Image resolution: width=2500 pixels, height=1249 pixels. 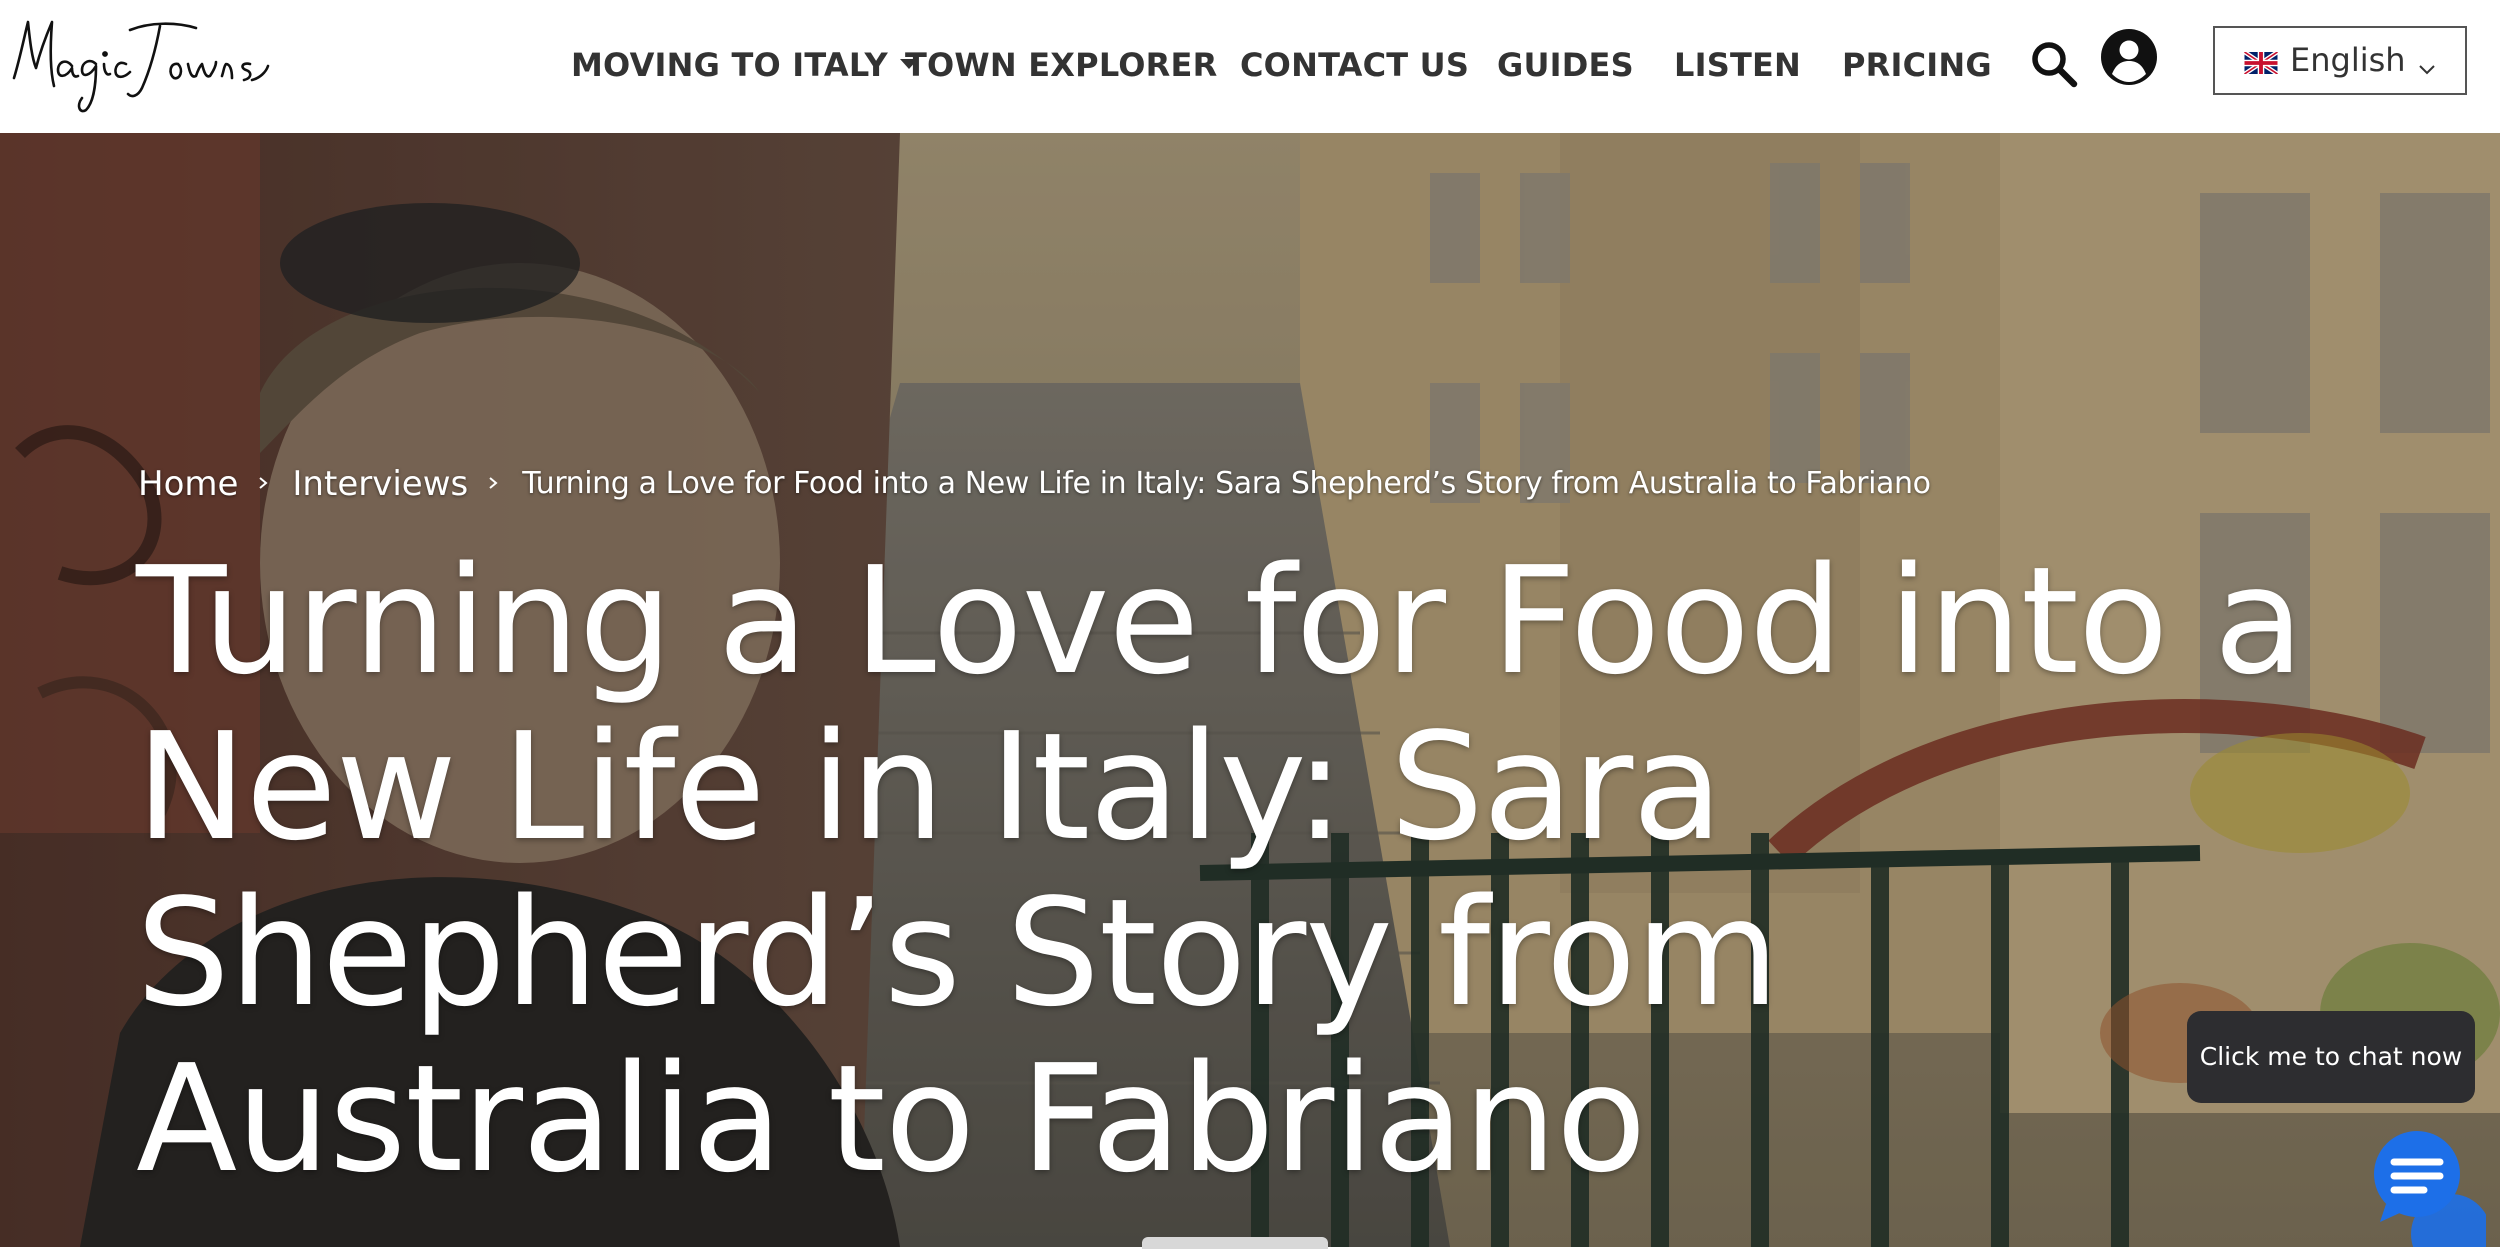 What do you see at coordinates (729, 65) in the screenshot?
I see `nav-moving-to-italy-label: MOVING TO ITALY` at bounding box center [729, 65].